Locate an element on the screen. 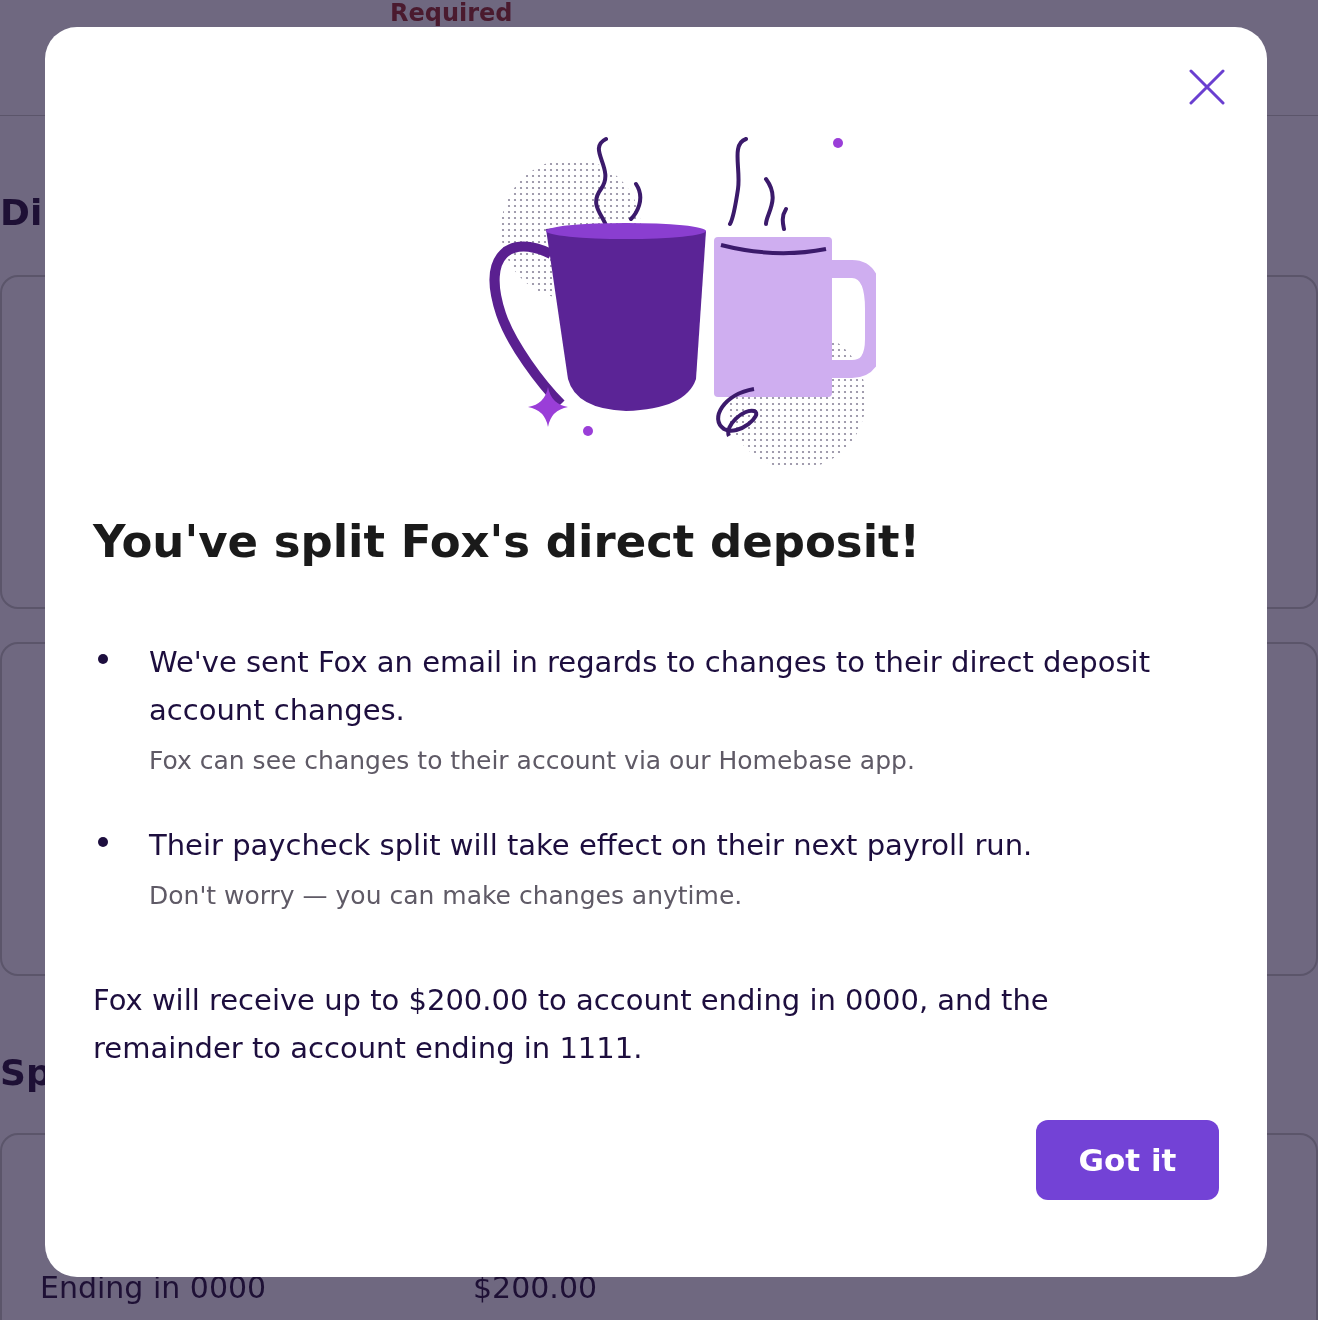 This screenshot has height=1320, width=1318. note-text: Fox can see changes to their account via our Homebase app. is located at coordinates (532, 760).